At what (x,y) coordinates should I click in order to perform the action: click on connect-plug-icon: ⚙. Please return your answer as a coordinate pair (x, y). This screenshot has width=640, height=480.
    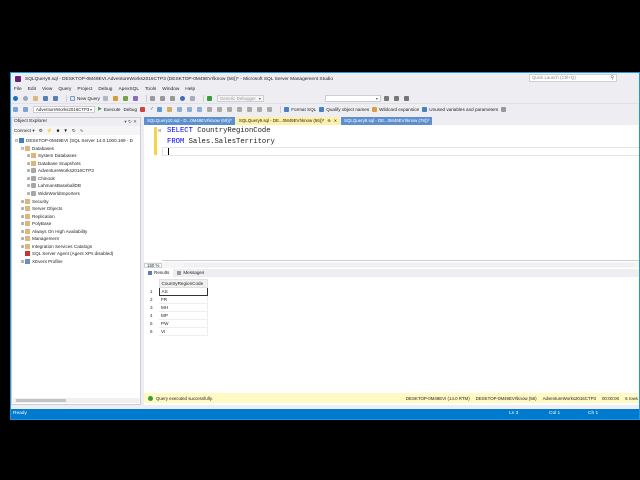
    Looking at the image, I should click on (41, 131).